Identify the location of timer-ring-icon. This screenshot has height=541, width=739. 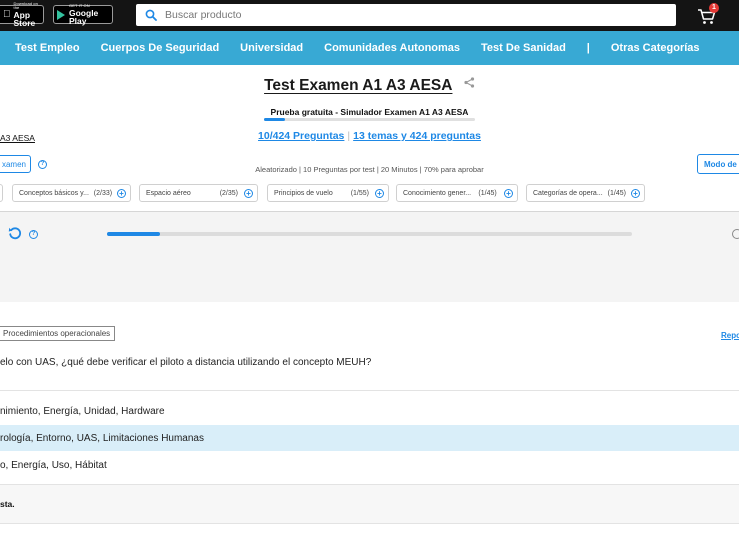
(735, 234).